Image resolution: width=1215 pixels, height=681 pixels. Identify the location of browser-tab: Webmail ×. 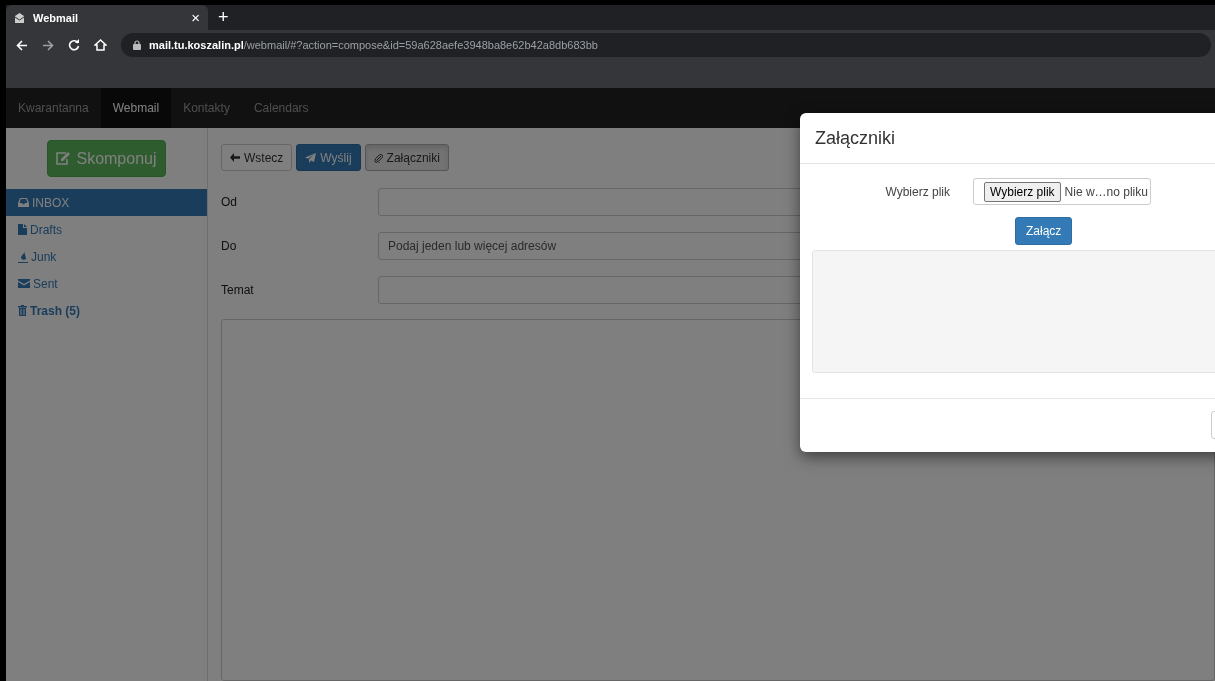
(107, 17).